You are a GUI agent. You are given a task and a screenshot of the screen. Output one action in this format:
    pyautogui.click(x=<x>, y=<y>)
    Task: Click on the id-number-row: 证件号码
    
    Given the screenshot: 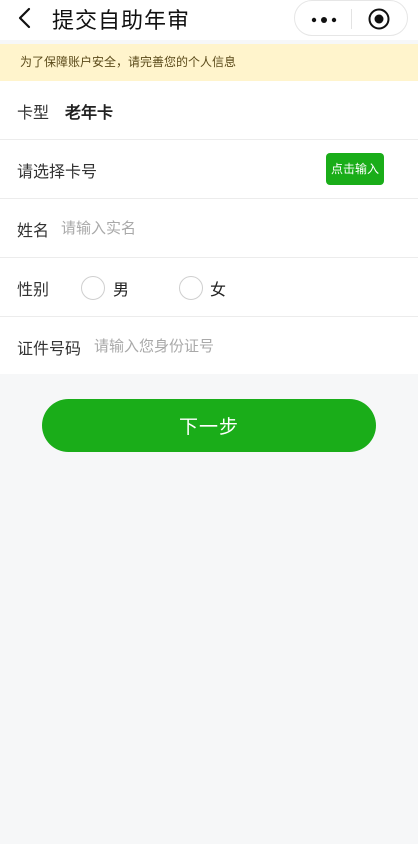 What is the action you would take?
    pyautogui.click(x=209, y=346)
    